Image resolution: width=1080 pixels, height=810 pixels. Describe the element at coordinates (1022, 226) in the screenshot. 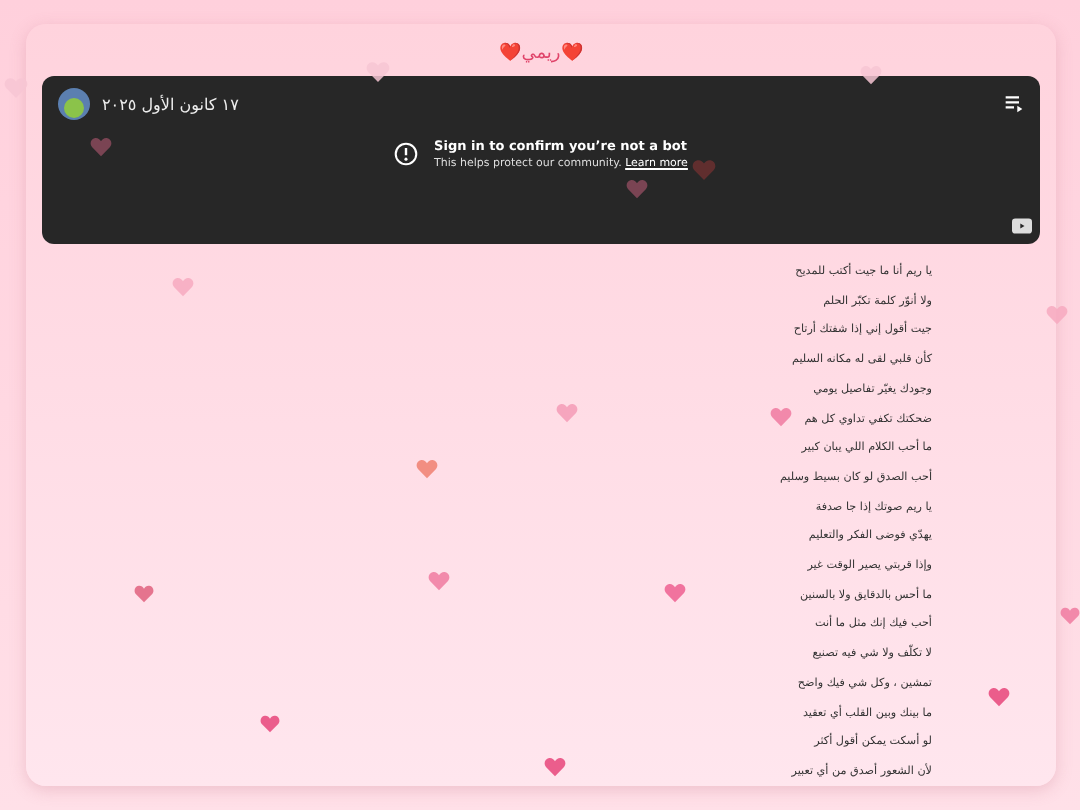

I see `youtube-icon` at that location.